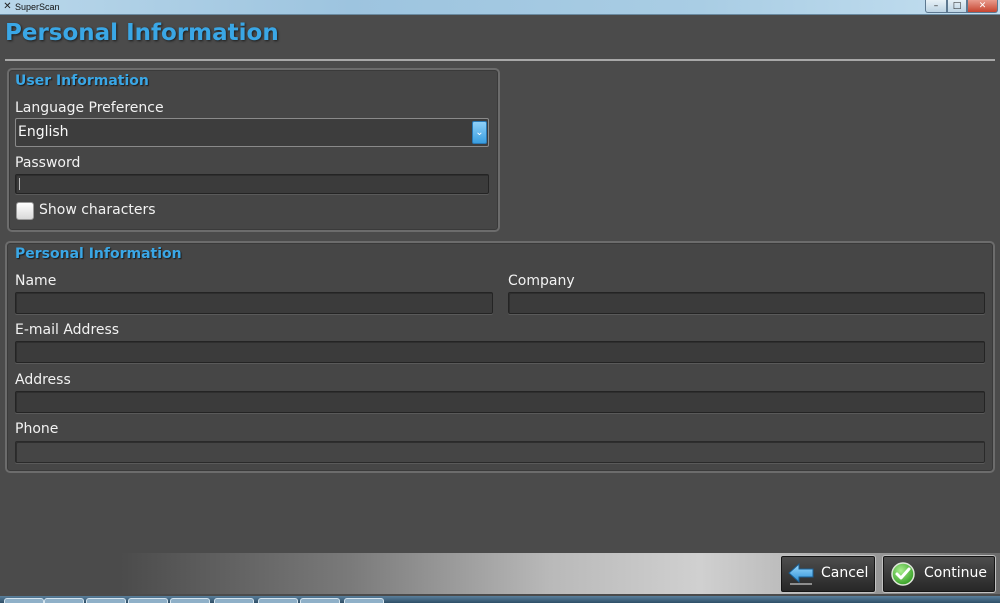 The image size is (1000, 603). I want to click on cancel-label: Cancel, so click(845, 573).